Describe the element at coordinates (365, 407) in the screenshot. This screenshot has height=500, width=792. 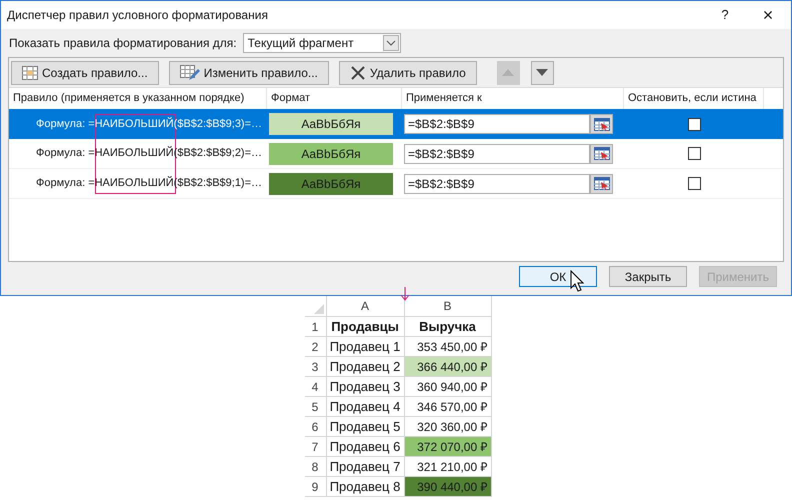
I see `table-cell: Продавец 4` at that location.